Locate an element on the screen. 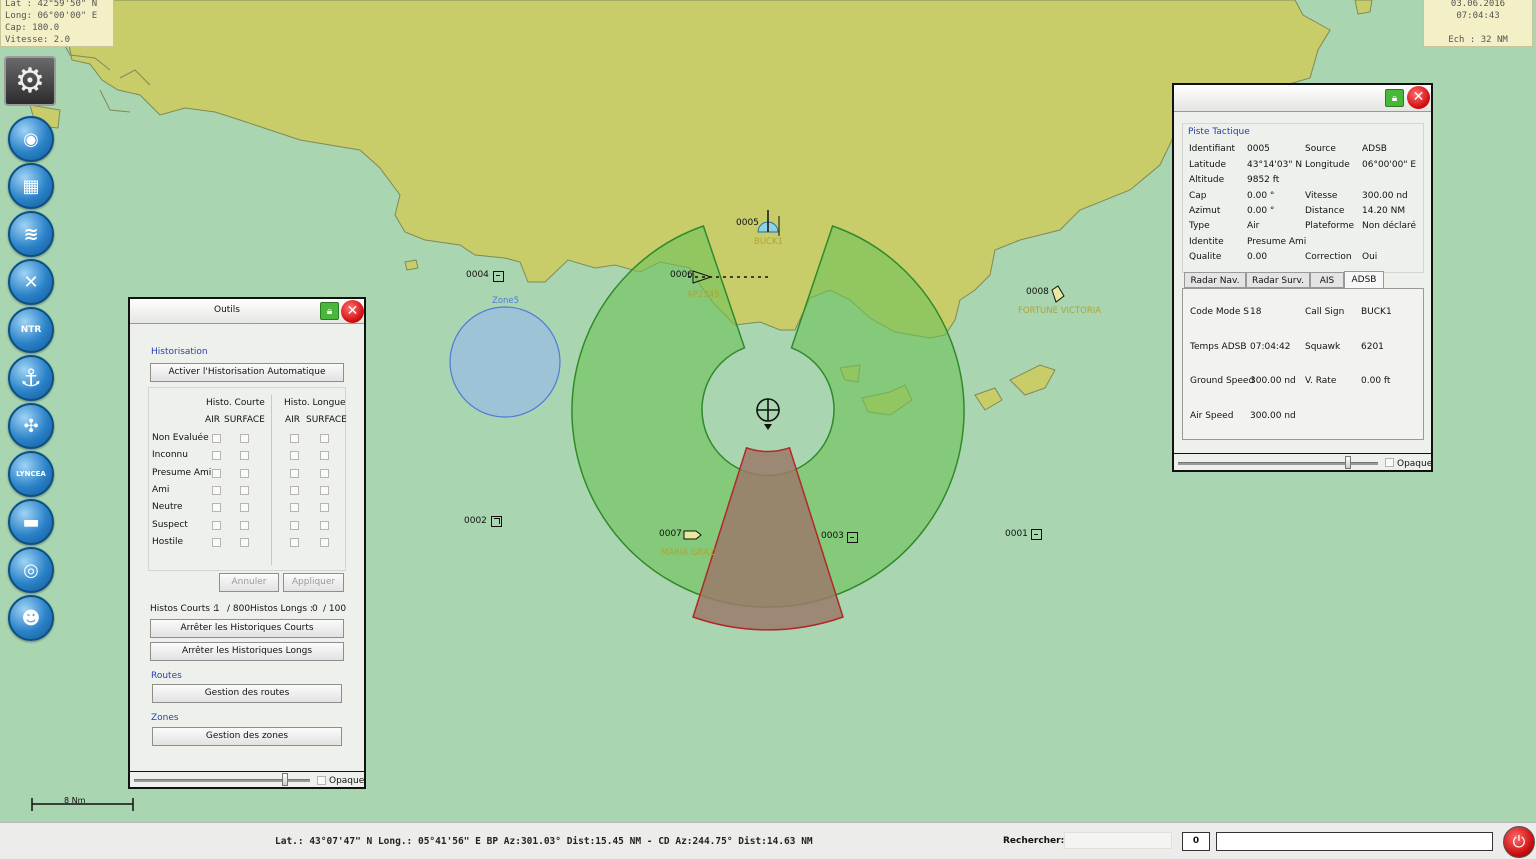 This screenshot has width=1536, height=859. zones-title: Zones is located at coordinates (165, 718).